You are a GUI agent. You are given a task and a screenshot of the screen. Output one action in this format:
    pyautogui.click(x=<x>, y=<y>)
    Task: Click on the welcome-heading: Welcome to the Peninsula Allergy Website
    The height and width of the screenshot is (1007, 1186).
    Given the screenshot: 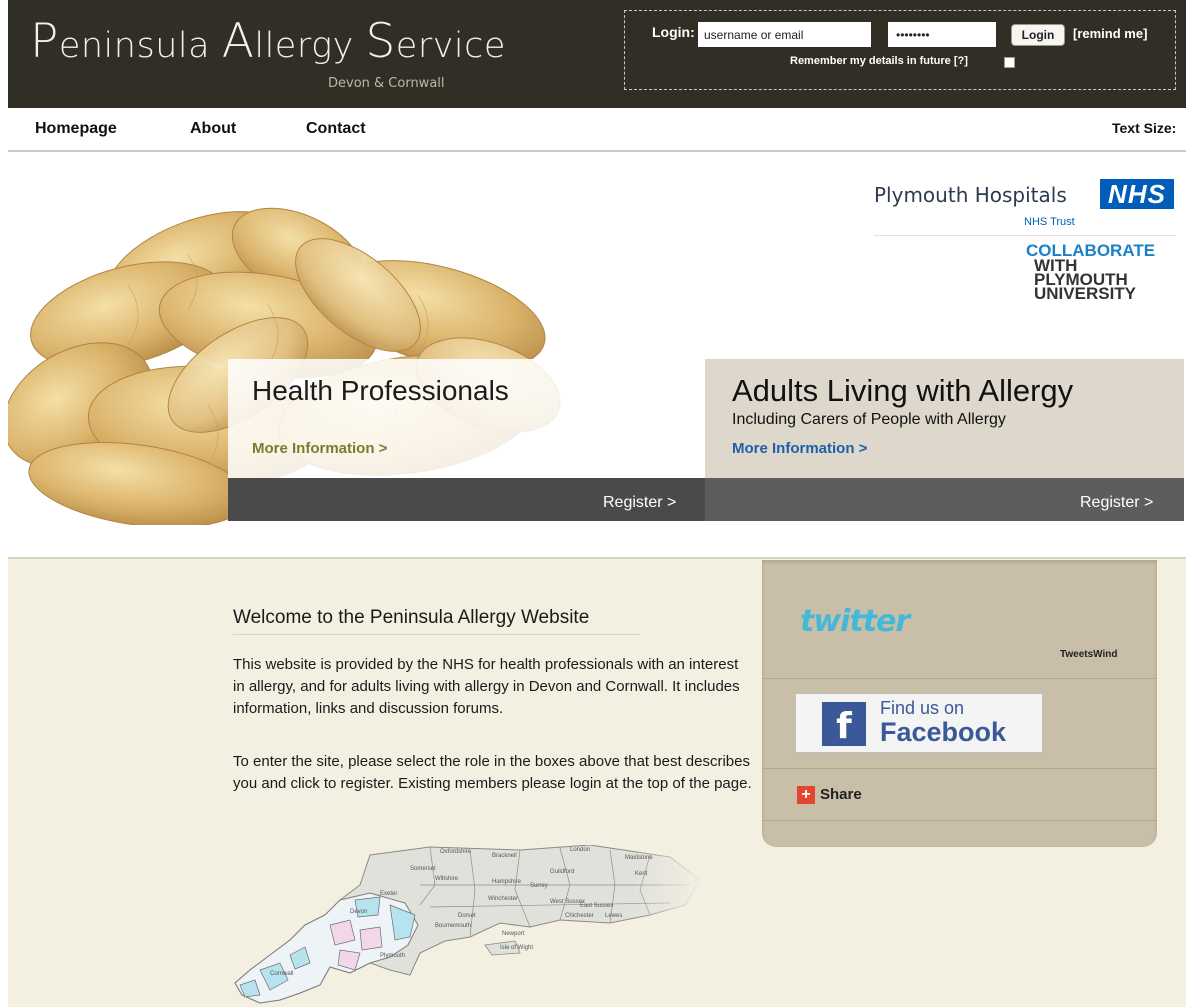 What is the action you would take?
    pyautogui.click(x=411, y=617)
    